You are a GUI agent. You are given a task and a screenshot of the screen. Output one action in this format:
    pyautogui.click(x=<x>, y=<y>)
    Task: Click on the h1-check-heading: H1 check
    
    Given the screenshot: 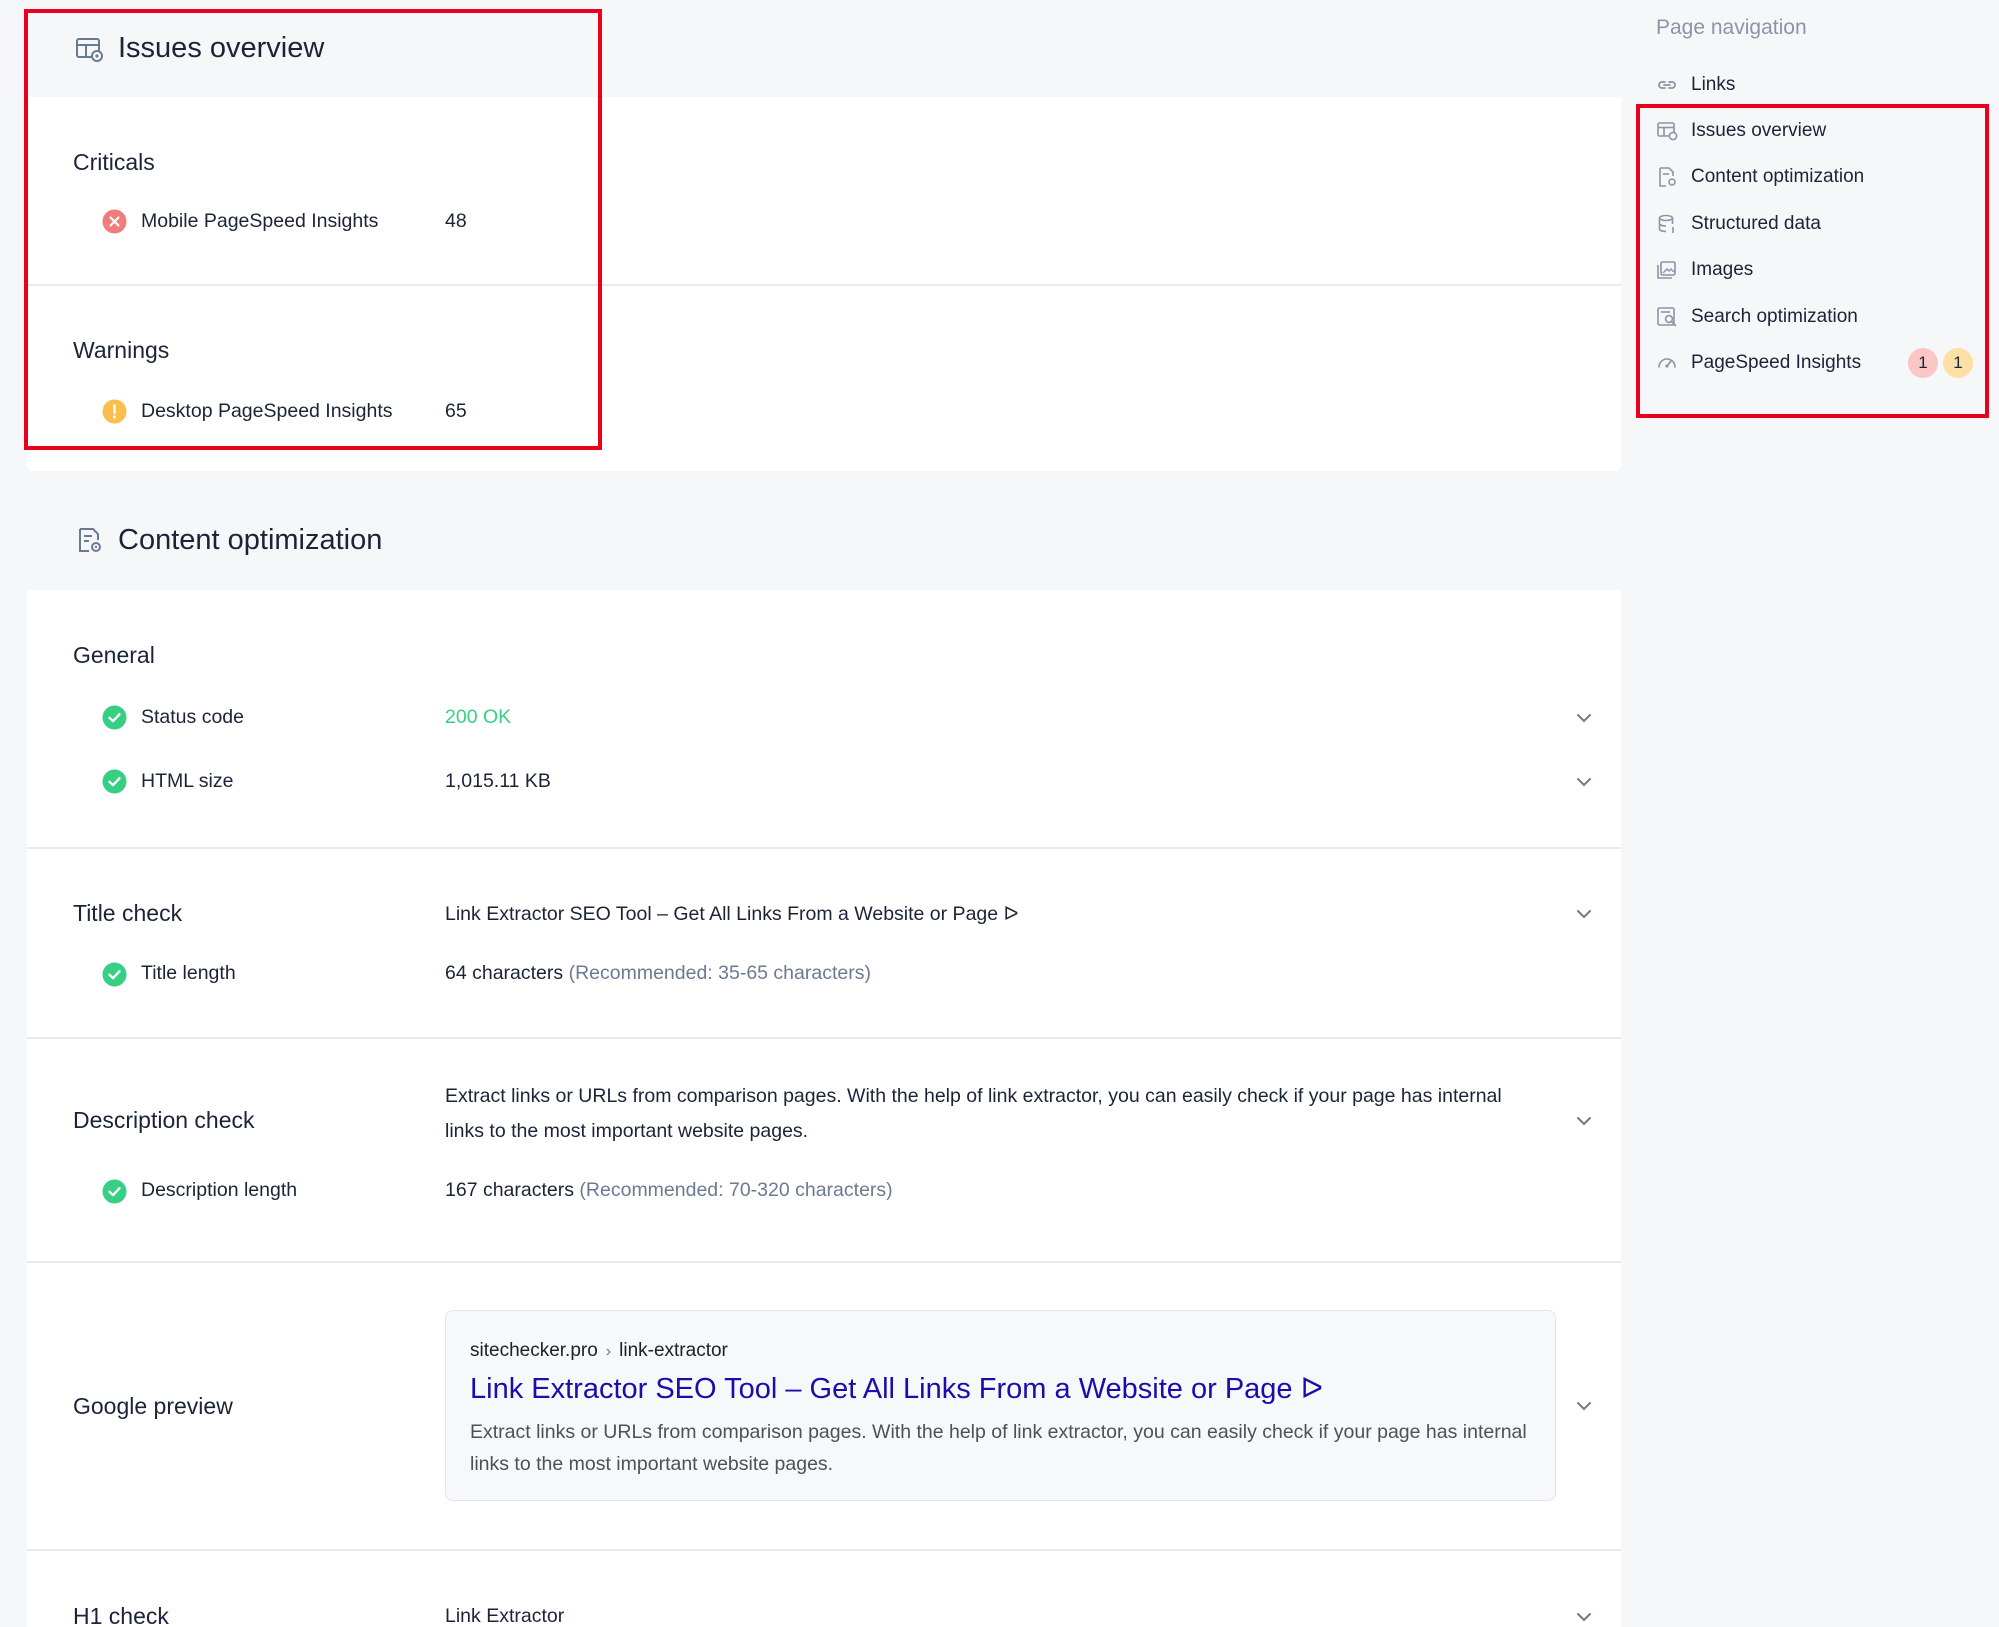 What is the action you would take?
    pyautogui.click(x=121, y=1615)
    